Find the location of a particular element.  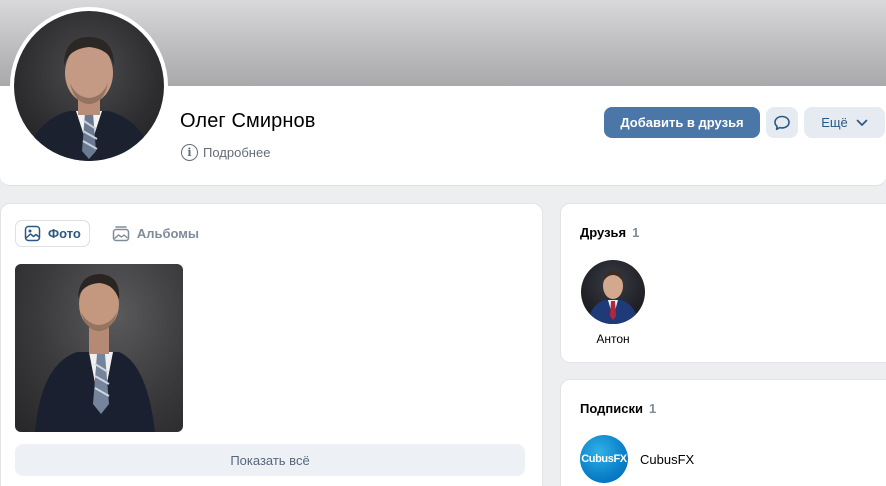

friend-avatar is located at coordinates (613, 292).